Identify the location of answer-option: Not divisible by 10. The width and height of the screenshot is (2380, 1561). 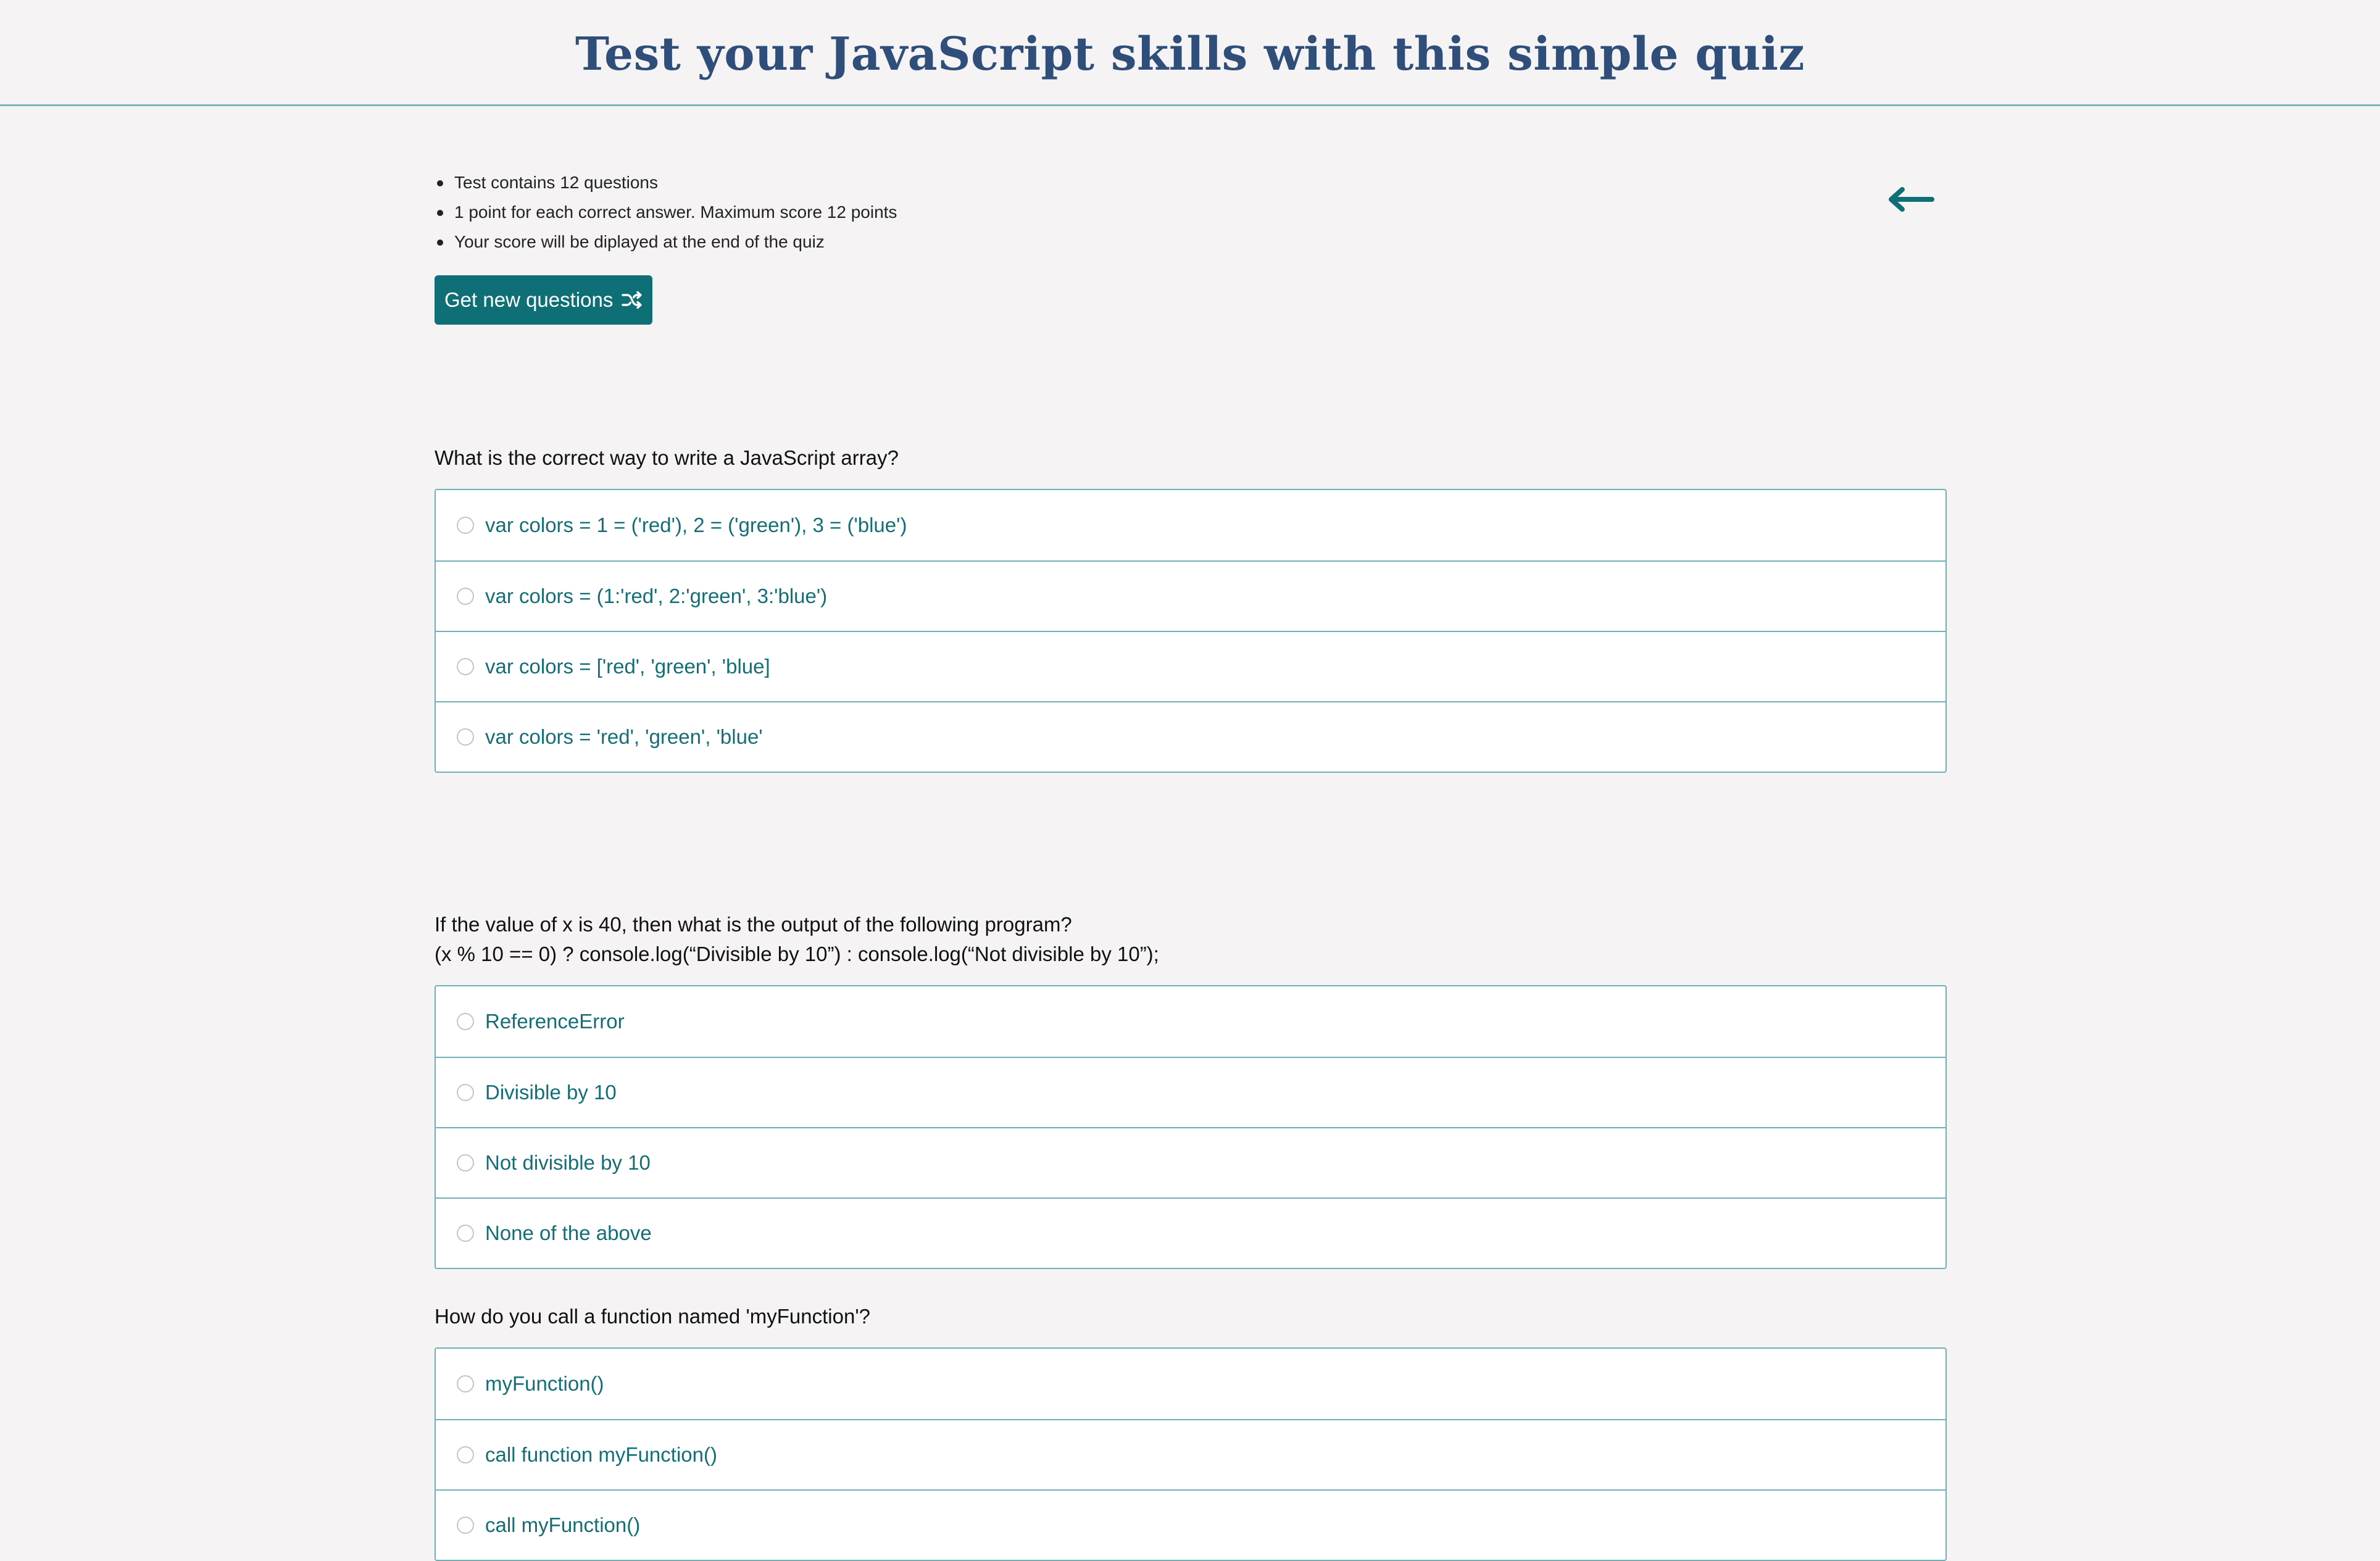
(1190, 1162).